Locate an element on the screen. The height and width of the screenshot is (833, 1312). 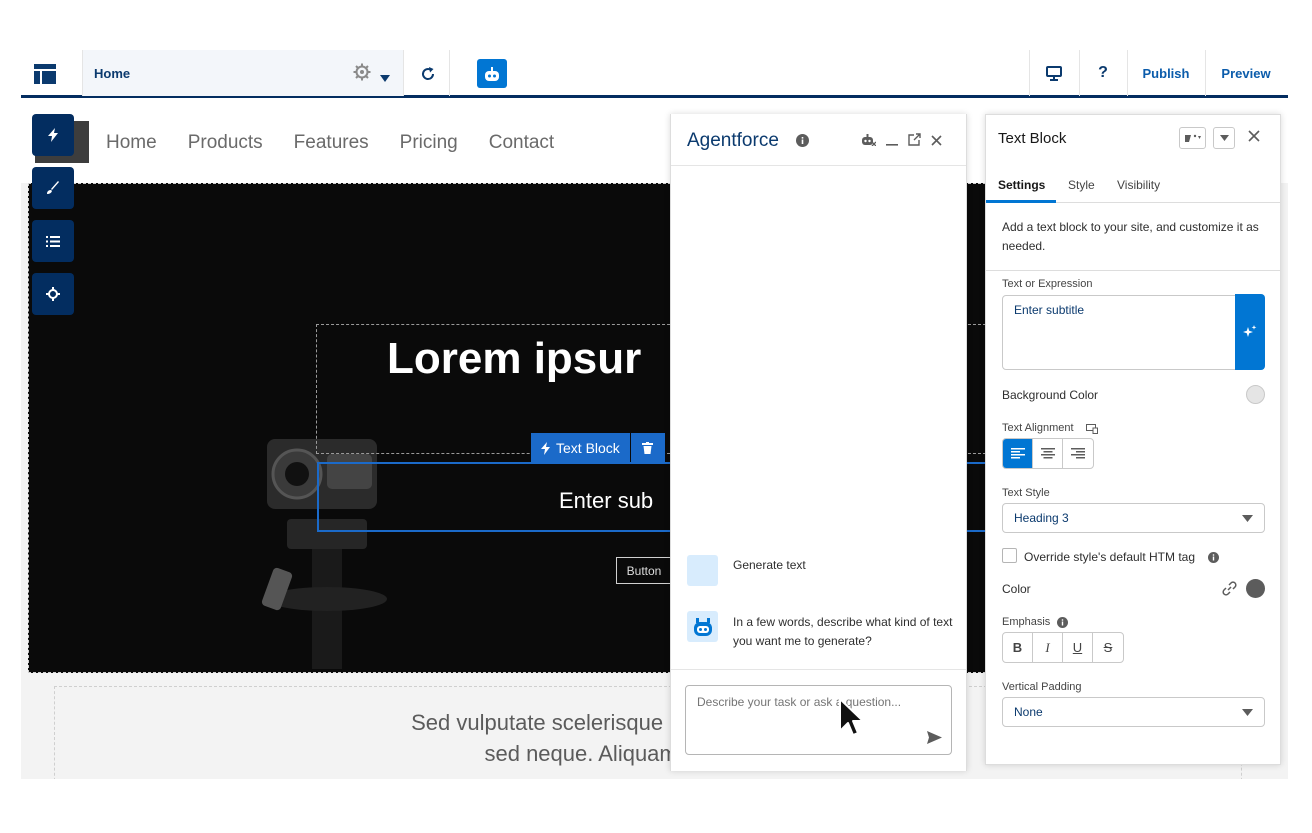
nav-link-products: Products is located at coordinates (225, 143).